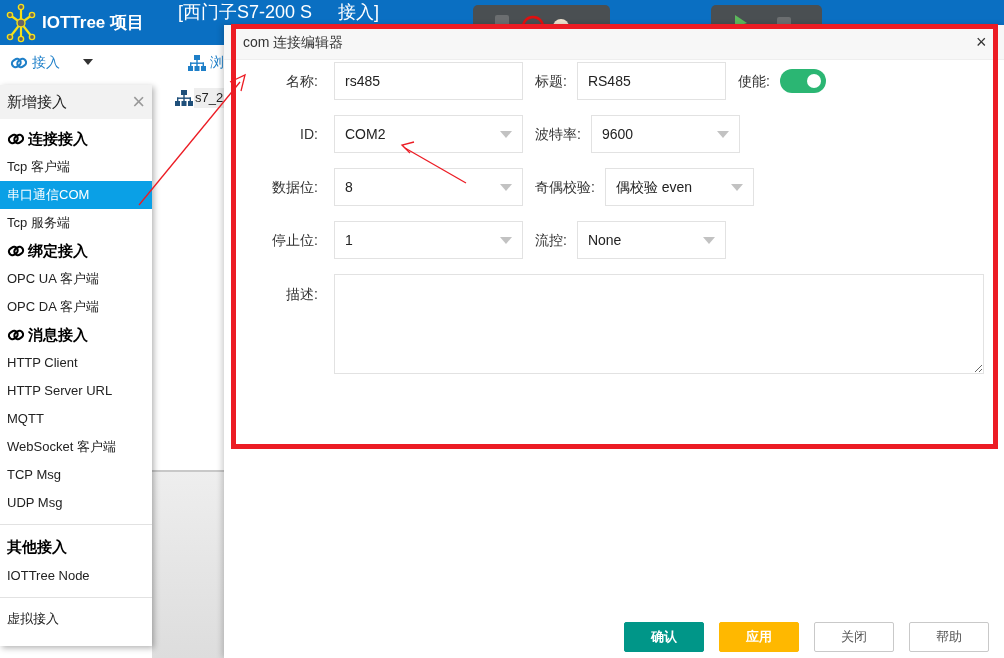  What do you see at coordinates (76, 363) in the screenshot?
I see `menu-item: HTTP Client` at bounding box center [76, 363].